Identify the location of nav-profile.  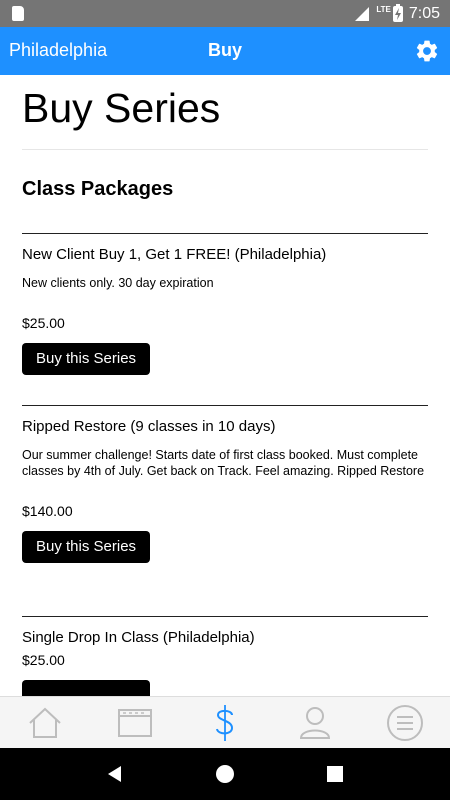
(315, 723).